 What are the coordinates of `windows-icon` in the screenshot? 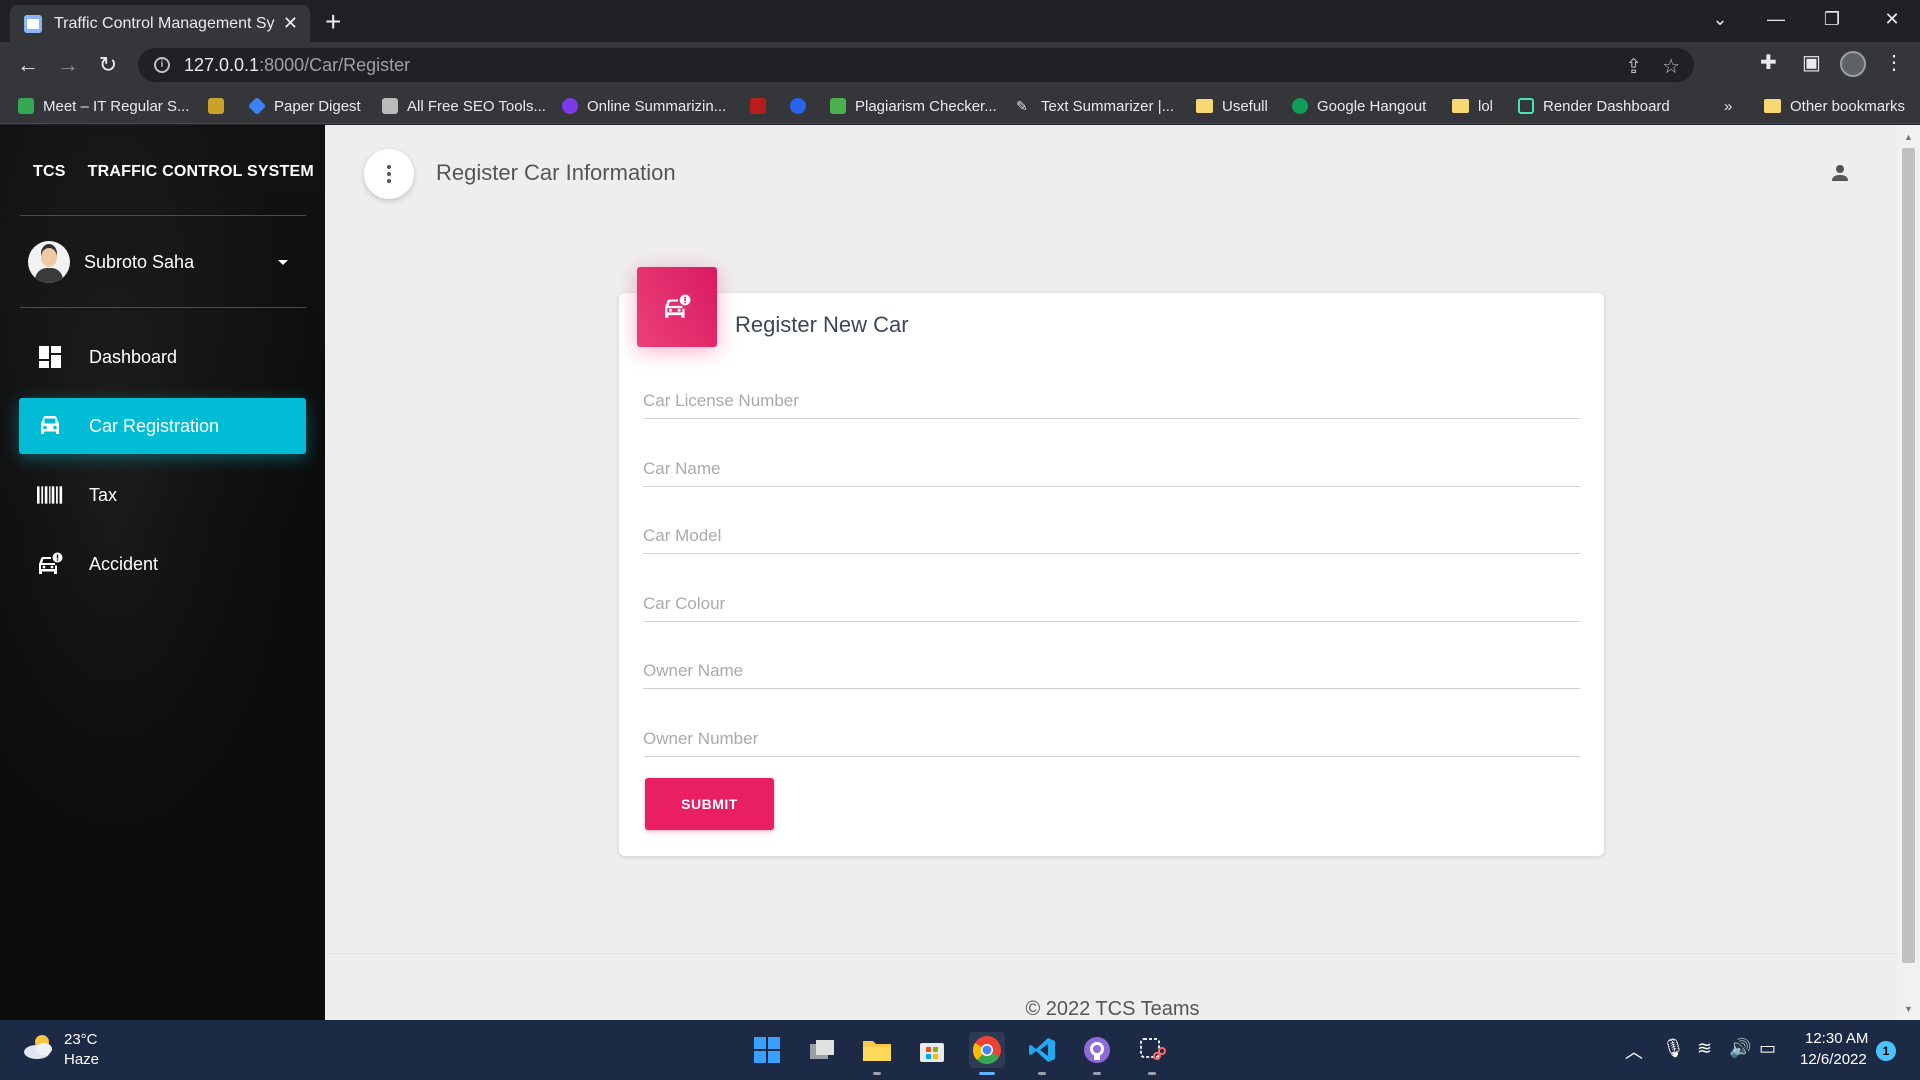 It's located at (767, 1050).